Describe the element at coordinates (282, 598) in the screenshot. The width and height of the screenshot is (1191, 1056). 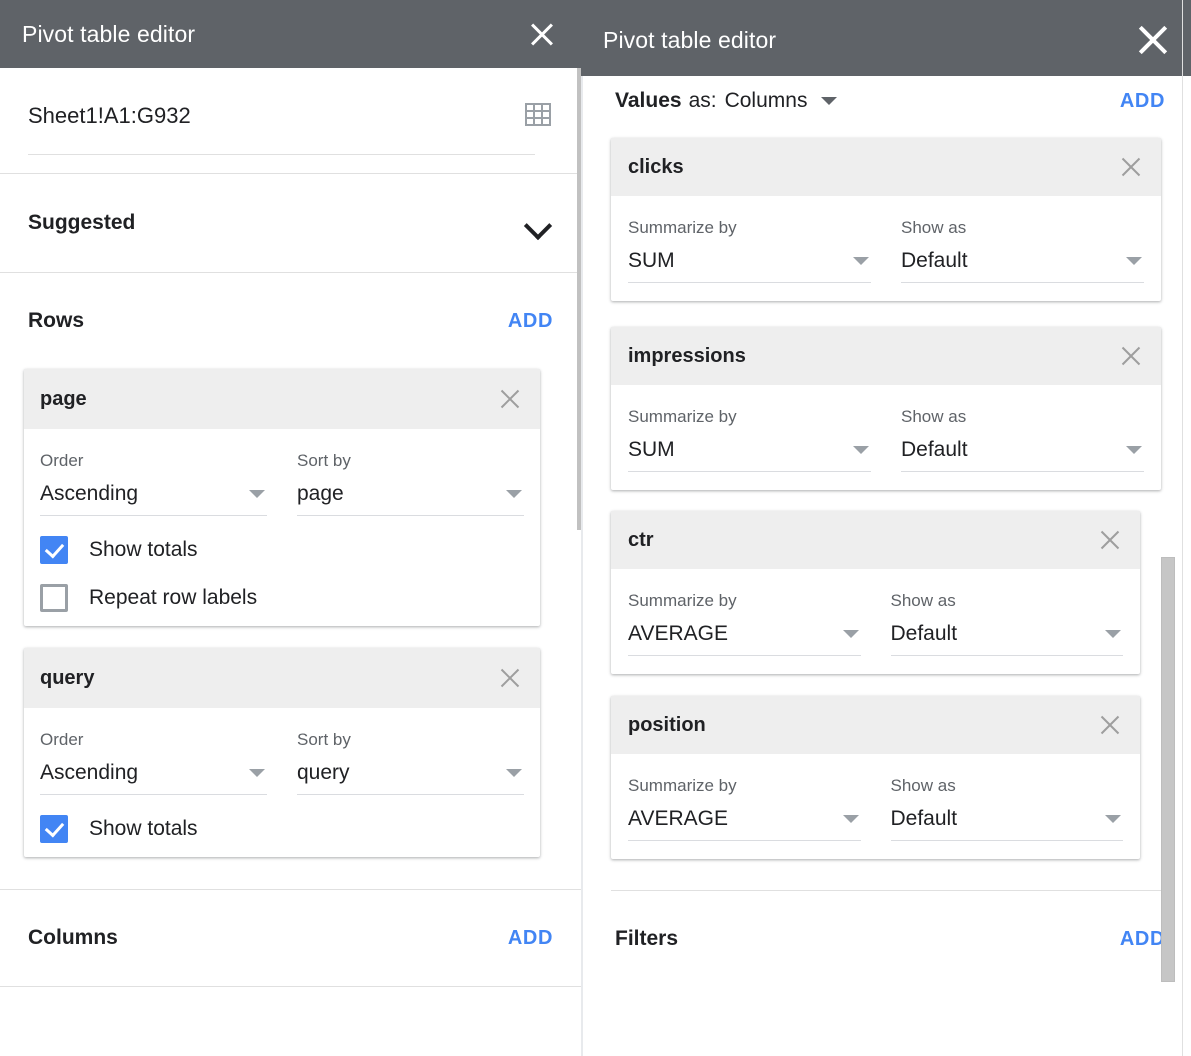
I see `repeat-row-labels-checkbox-row: Repeat row labels` at that location.